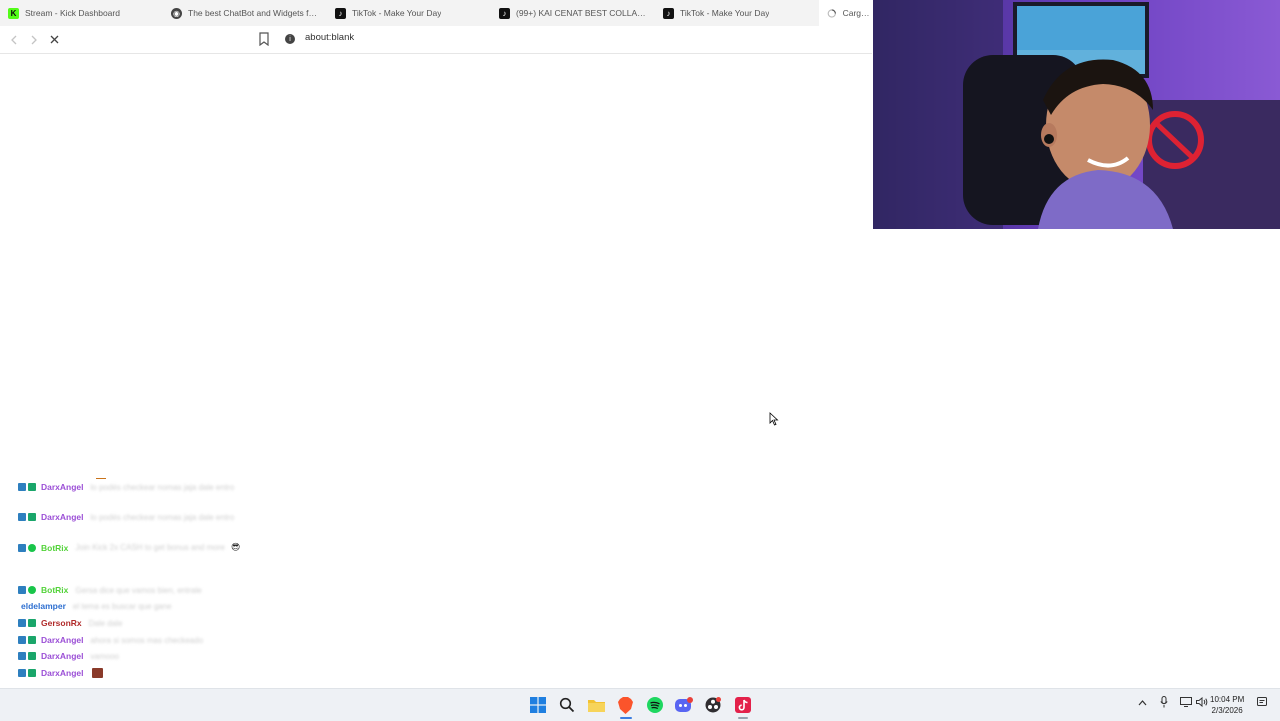  I want to click on network-monitor-icon, so click(1186, 702).